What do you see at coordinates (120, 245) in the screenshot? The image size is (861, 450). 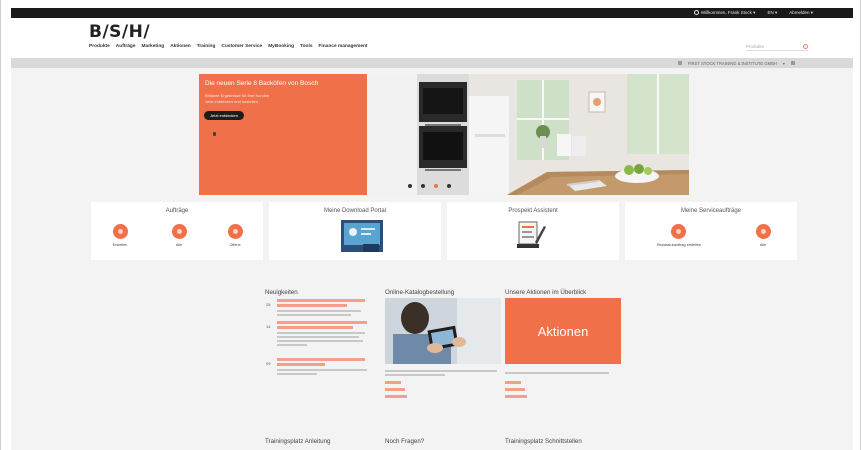 I see `create-order-link: Erstellen` at bounding box center [120, 245].